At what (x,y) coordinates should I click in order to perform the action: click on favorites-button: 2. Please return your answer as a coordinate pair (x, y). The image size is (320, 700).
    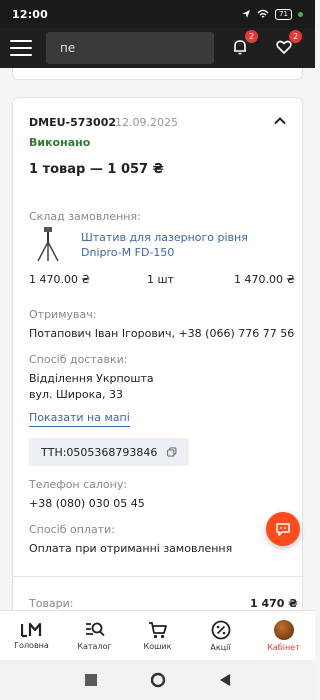
    Looking at the image, I should click on (286, 45).